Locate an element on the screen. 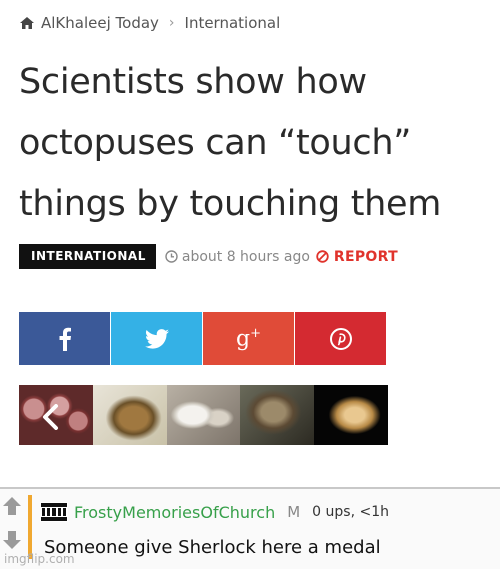  home-icon is located at coordinates (27, 23).